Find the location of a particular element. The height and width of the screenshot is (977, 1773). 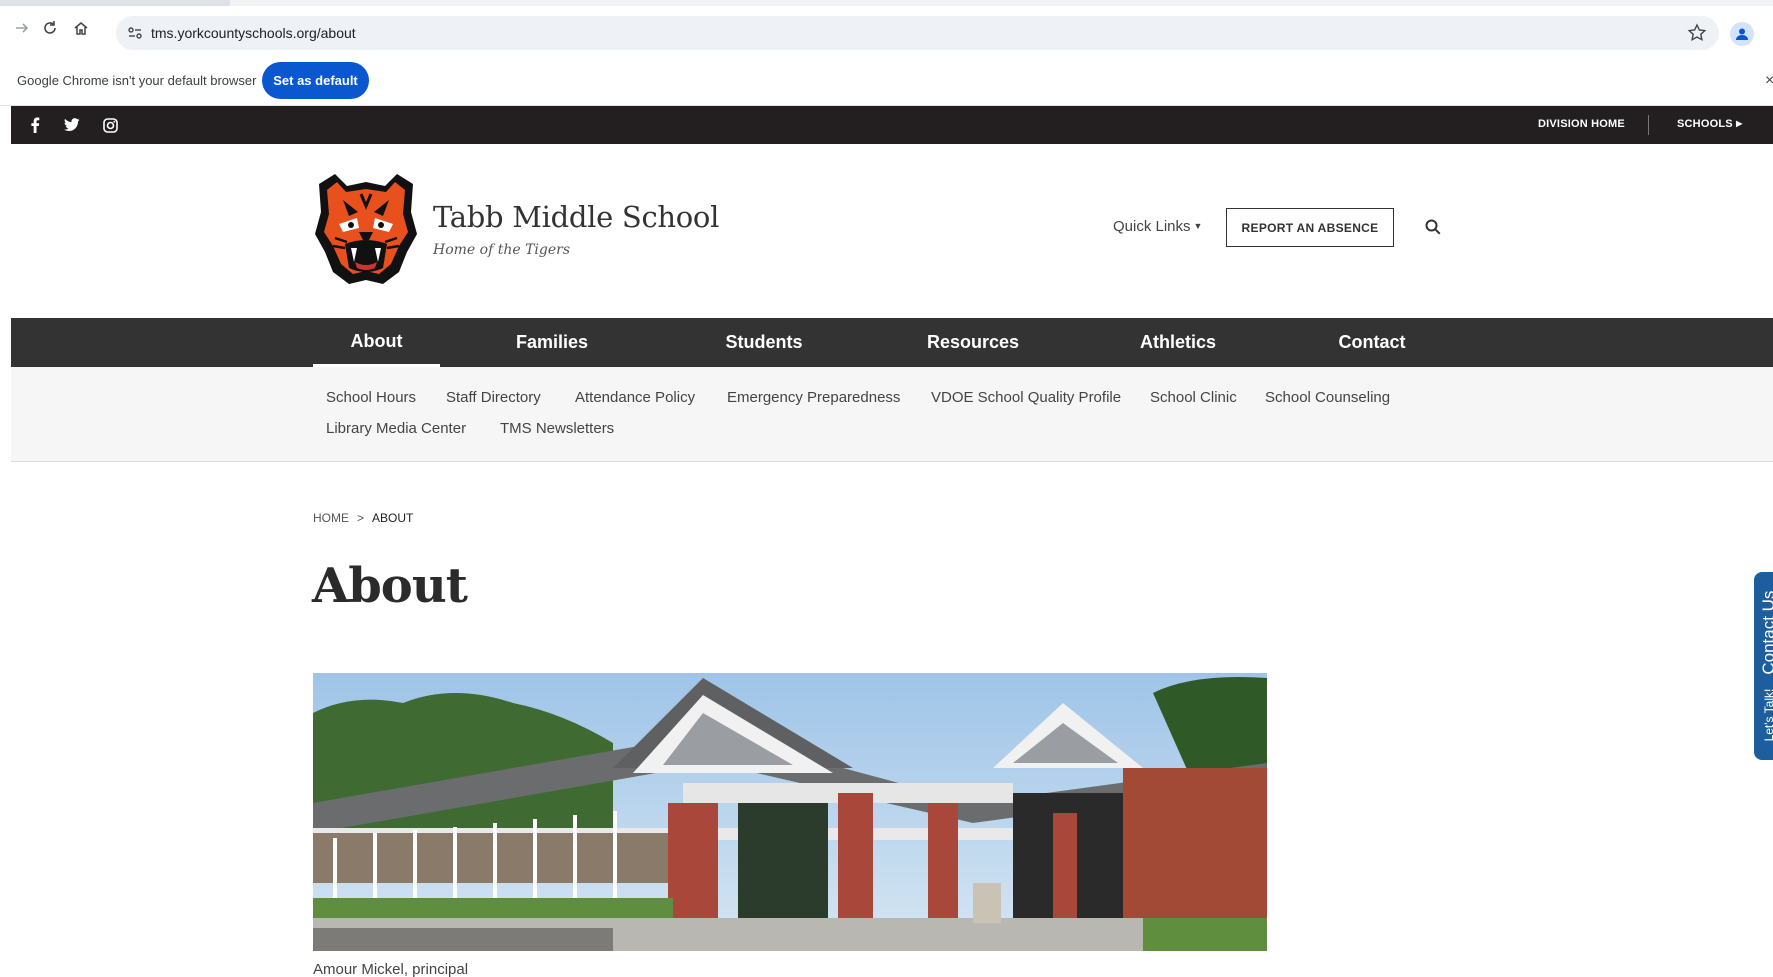

nav-contact: Contact is located at coordinates (1372, 342).